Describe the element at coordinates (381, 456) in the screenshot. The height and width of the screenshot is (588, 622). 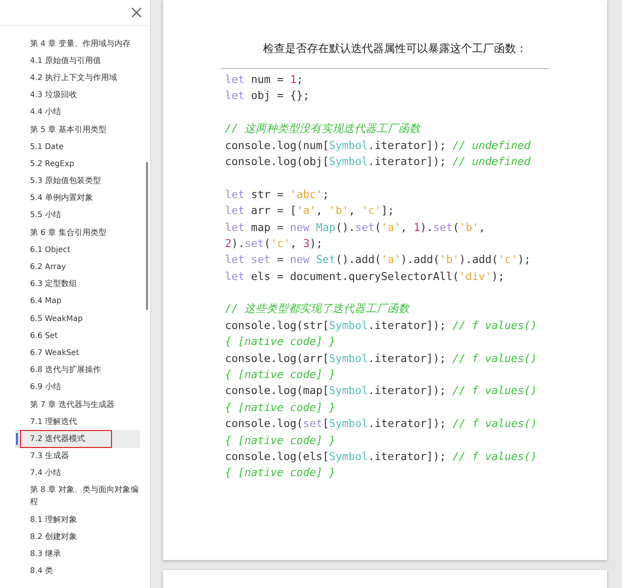
I see `code-line: console.log(els[Symbol.iterator]); // f values()` at that location.